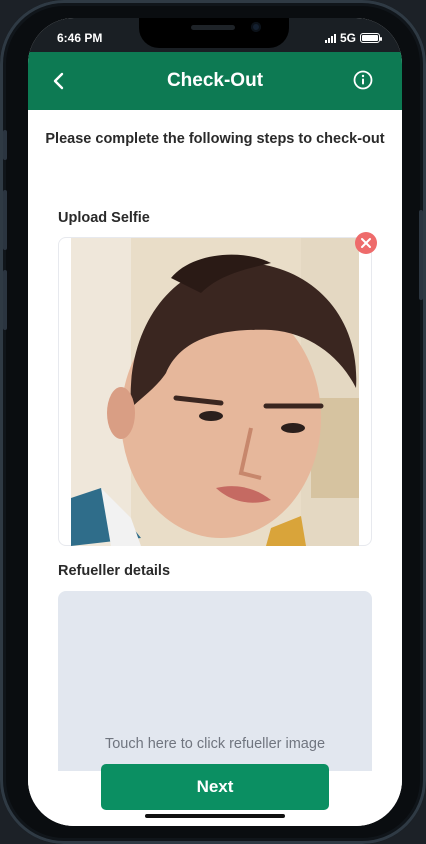 The width and height of the screenshot is (426, 844). What do you see at coordinates (5, 145) in the screenshot?
I see `mute-switch` at bounding box center [5, 145].